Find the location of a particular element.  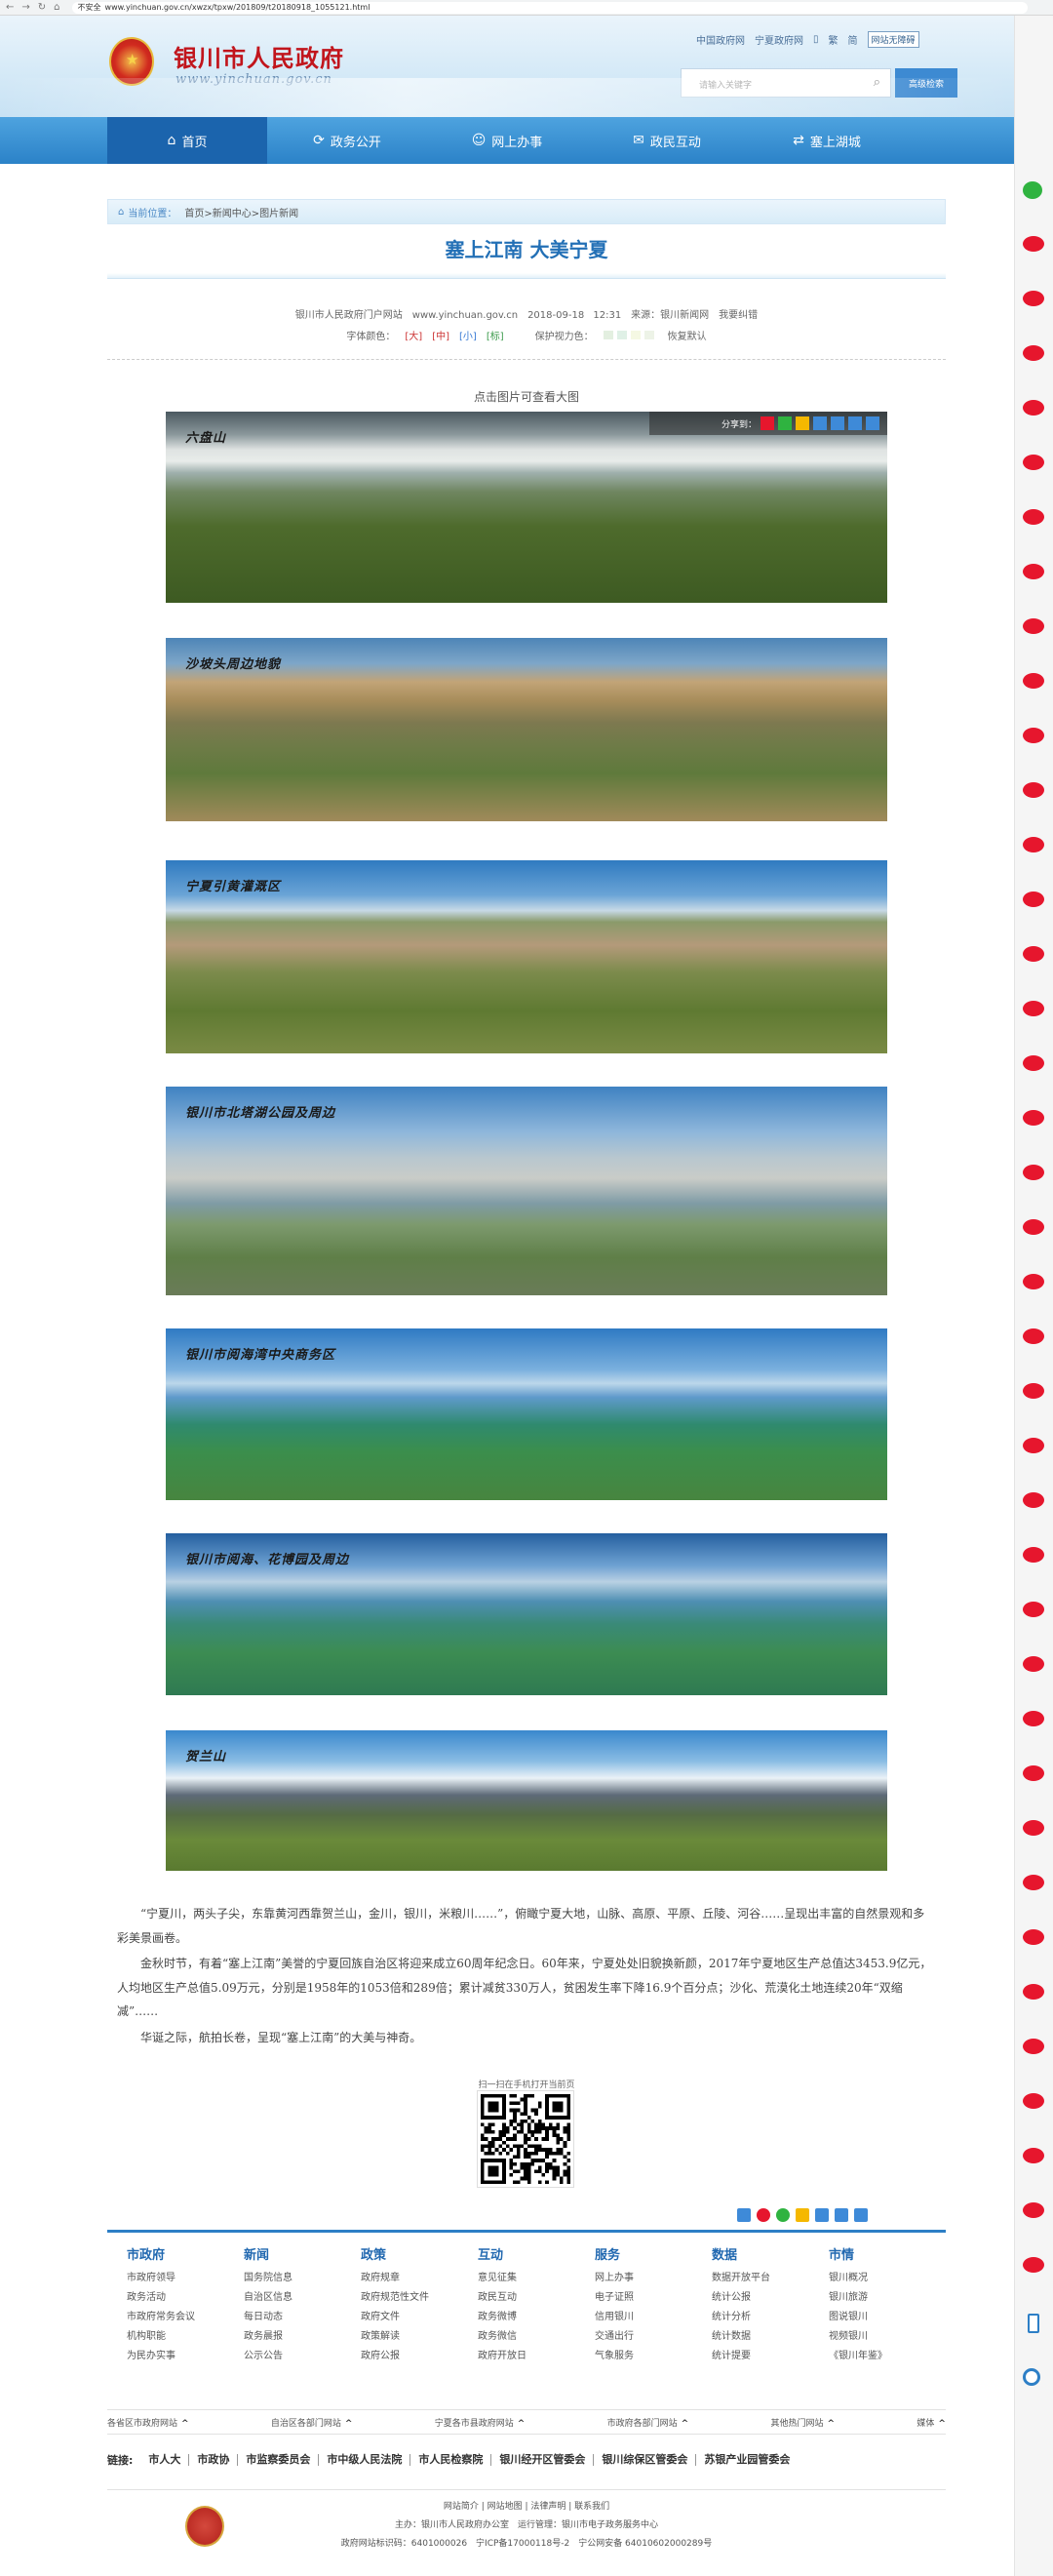

footer-link: 政务微博 is located at coordinates (536, 2317).